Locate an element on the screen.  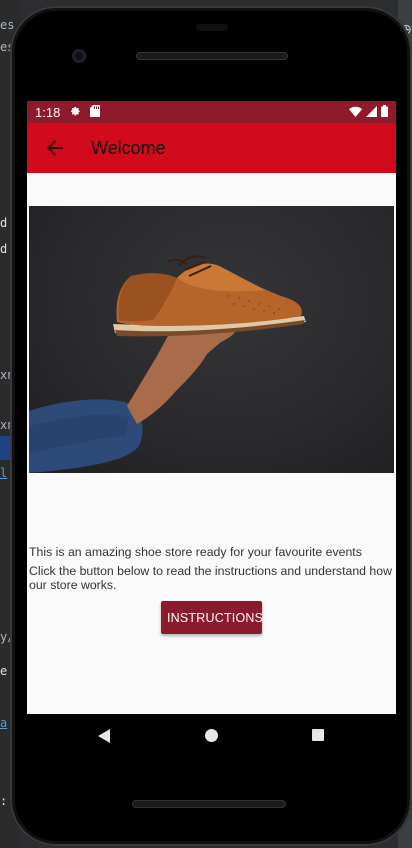
ide-text-fragment: a is located at coordinates (4, 723).